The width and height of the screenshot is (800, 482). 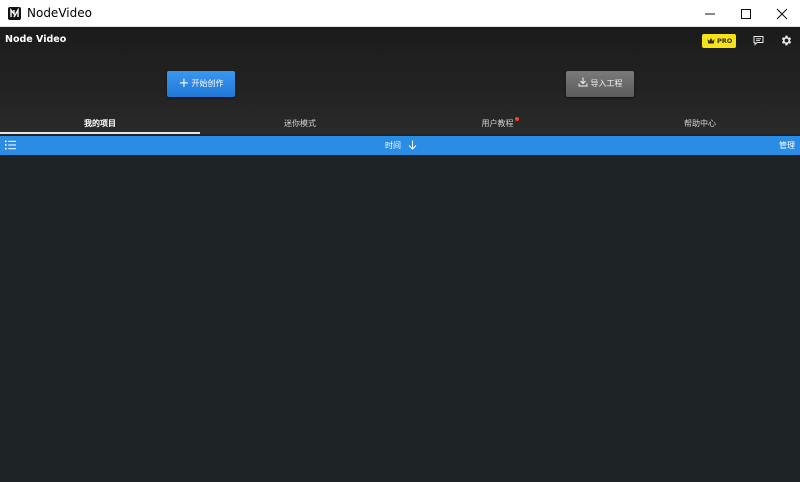 What do you see at coordinates (14, 13) in the screenshot?
I see `app-logo-icon` at bounding box center [14, 13].